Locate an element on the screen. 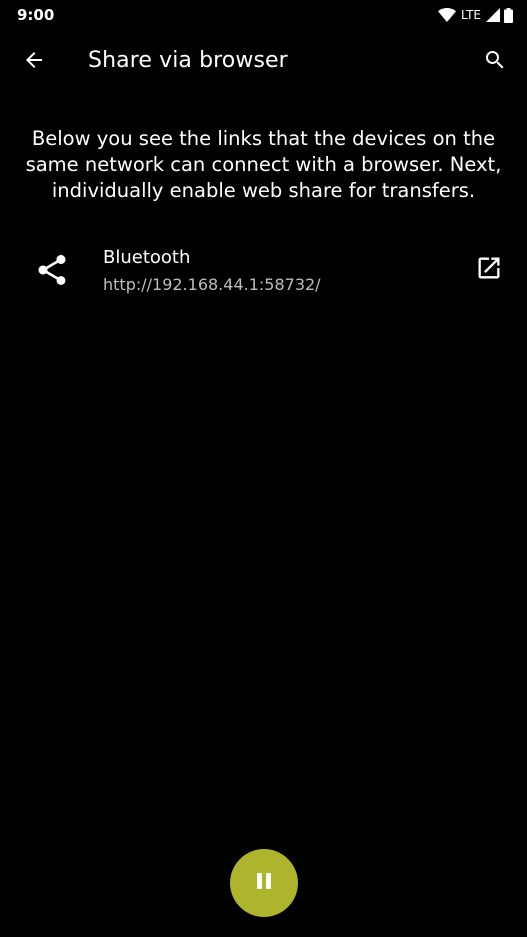 Image resolution: width=527 pixels, height=937 pixels. share-icon is located at coordinates (52, 270).